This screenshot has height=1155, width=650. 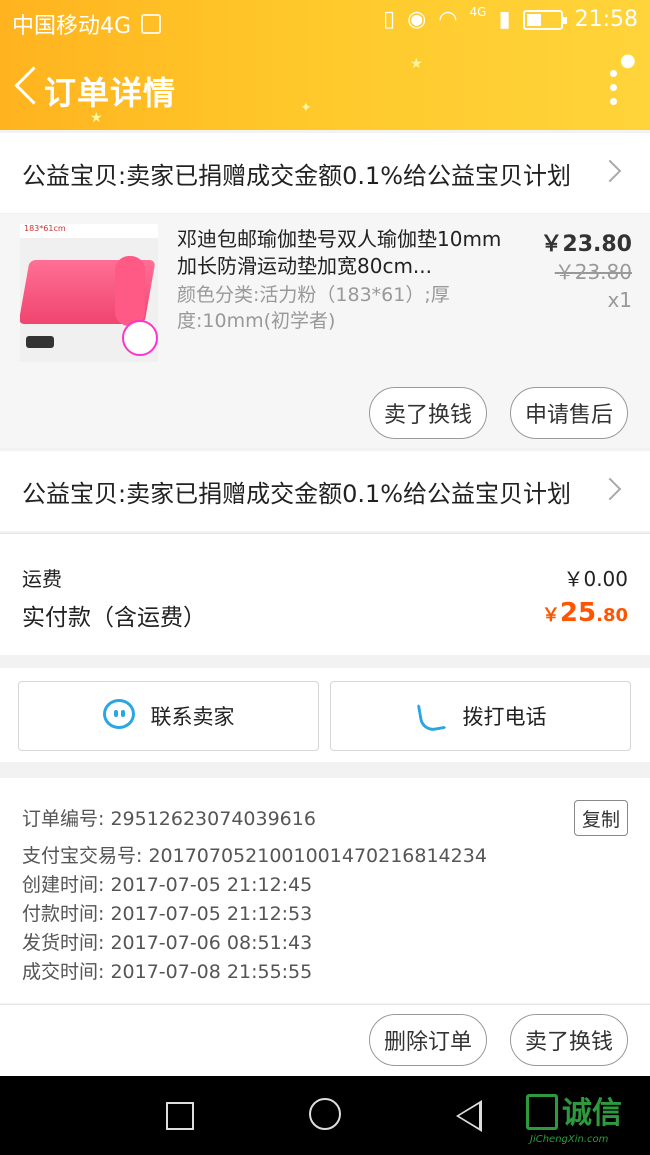 I want to click on top-bar: ★ ✦ ★ ● 中国移动4G ▯ ◉ ◠ 4G ▮ 21:58 订单详情, so click(x=325, y=65).